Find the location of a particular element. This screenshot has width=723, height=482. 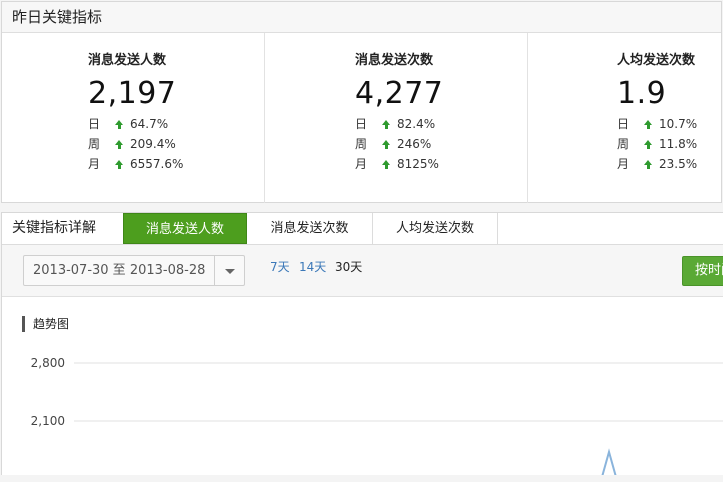

change-value: 10.7% is located at coordinates (678, 124).